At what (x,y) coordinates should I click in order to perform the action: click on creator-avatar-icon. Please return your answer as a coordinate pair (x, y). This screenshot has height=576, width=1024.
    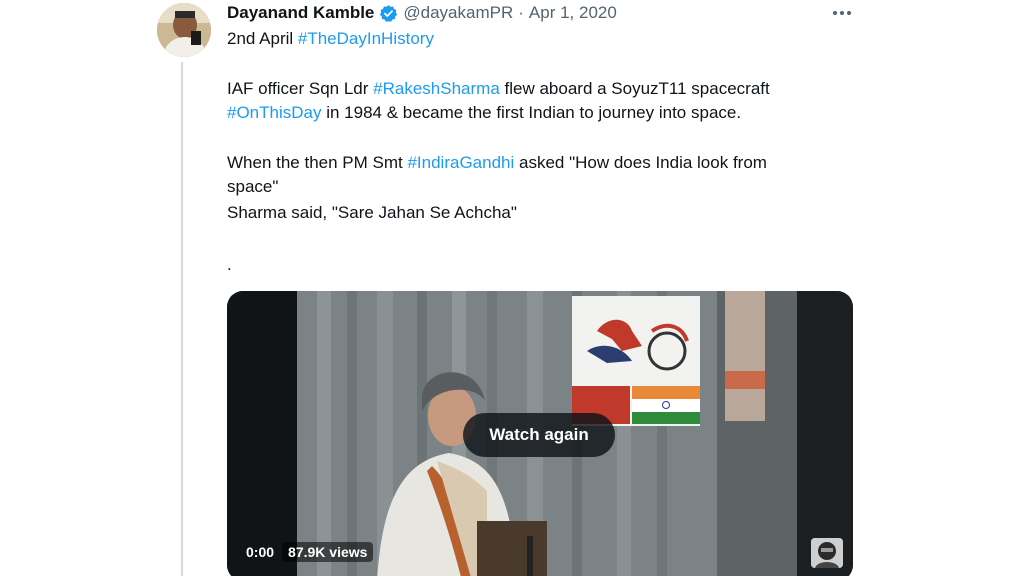
    Looking at the image, I should click on (827, 553).